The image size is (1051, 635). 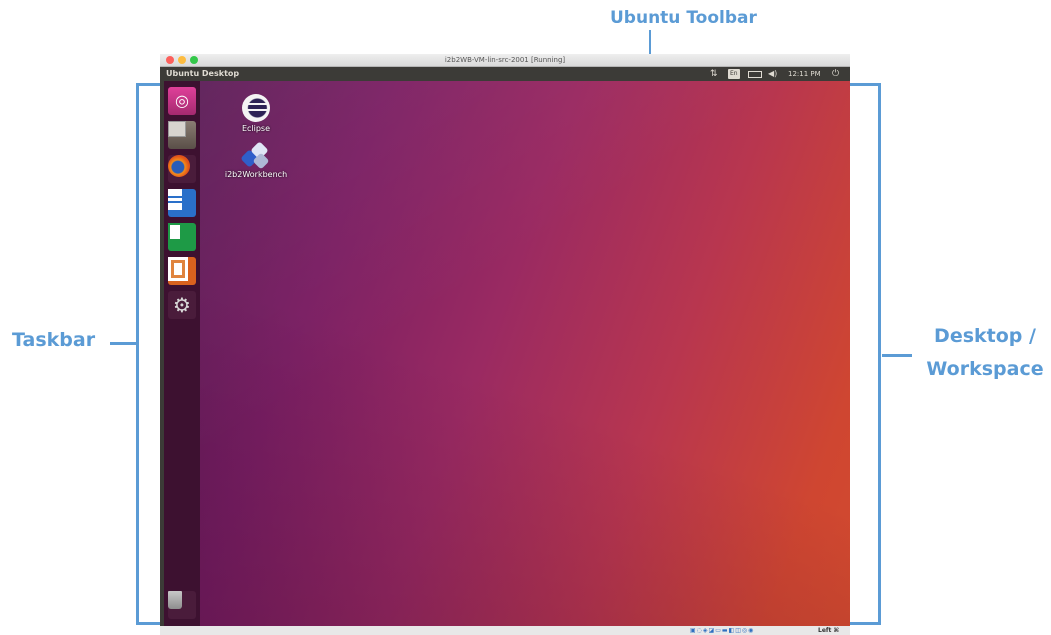 What do you see at coordinates (182, 605) in the screenshot?
I see `launcher-item-trash` at bounding box center [182, 605].